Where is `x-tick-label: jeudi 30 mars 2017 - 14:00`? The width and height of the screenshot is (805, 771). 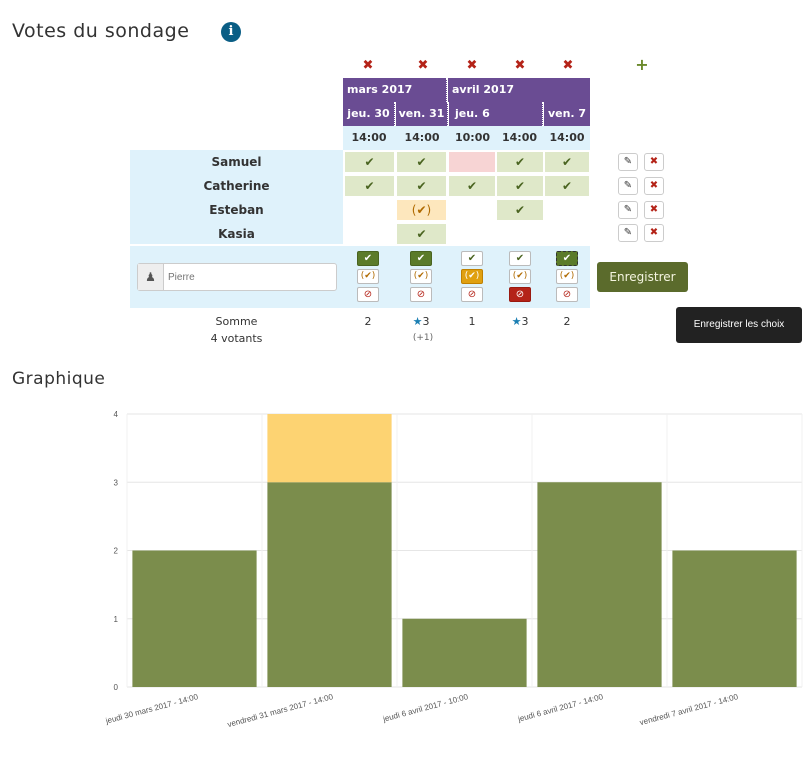 x-tick-label: jeudi 30 mars 2017 - 14:00 is located at coordinates (152, 709).